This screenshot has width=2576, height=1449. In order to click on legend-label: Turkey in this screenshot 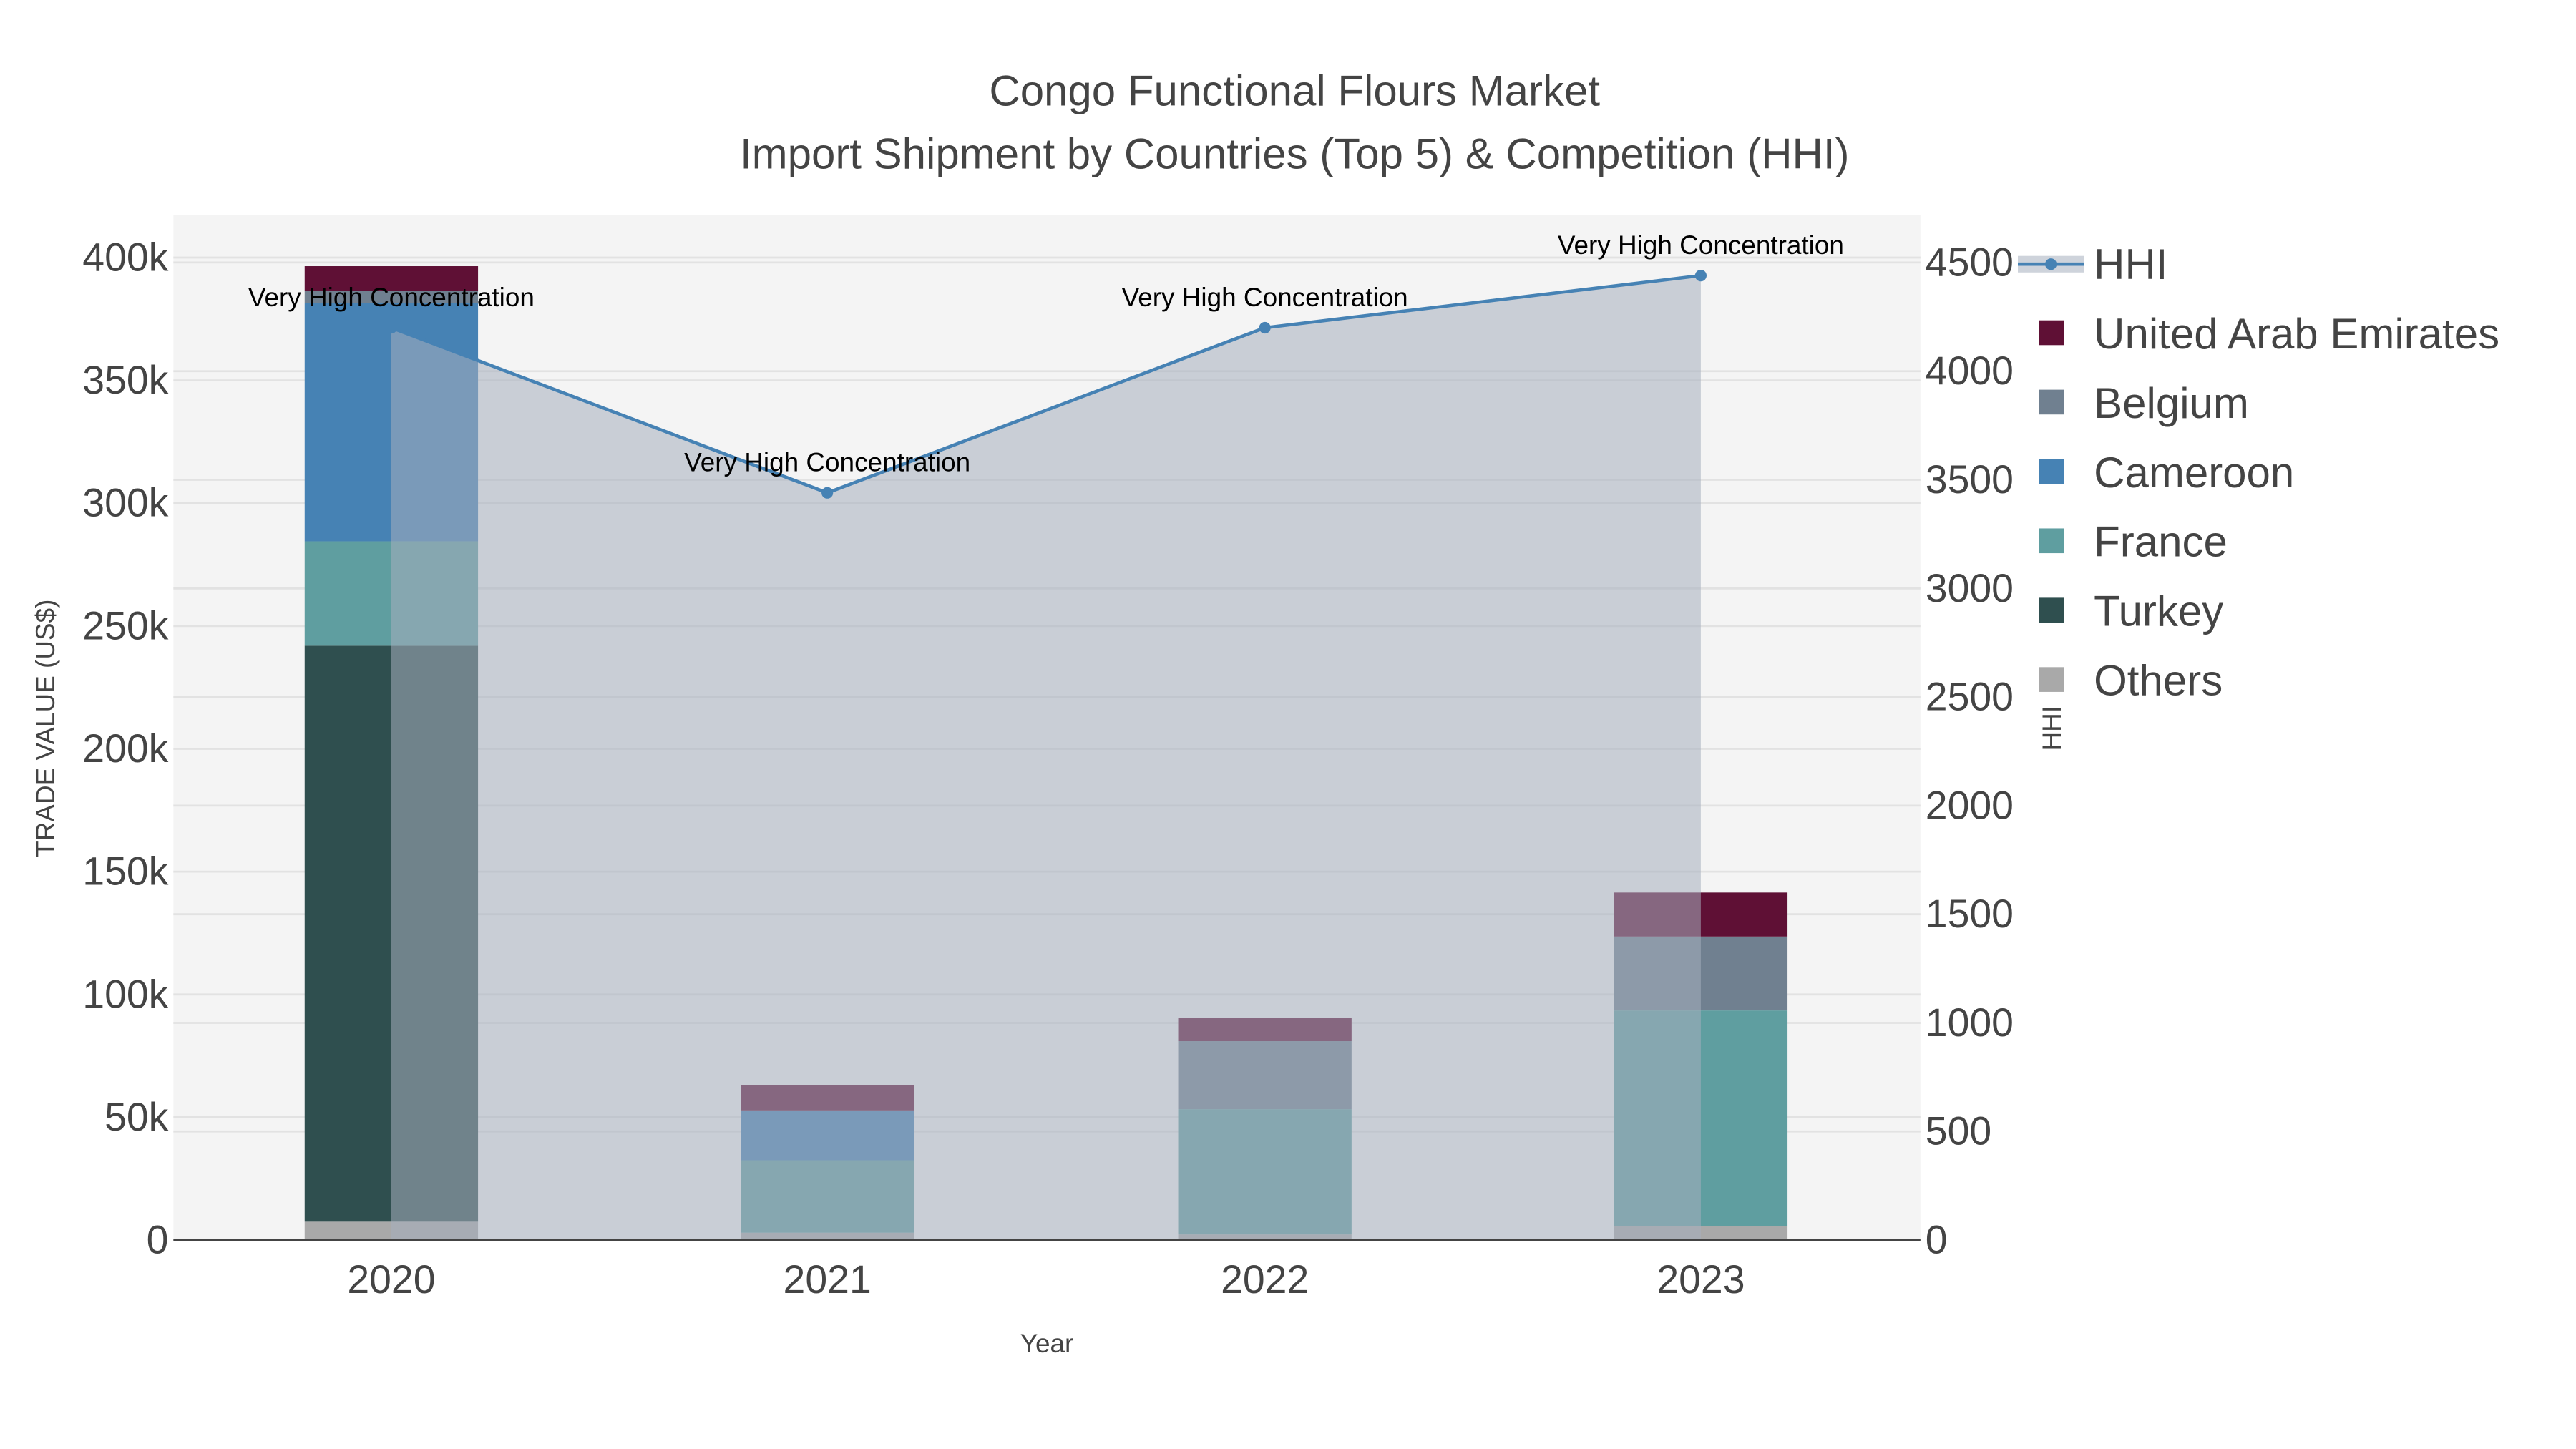, I will do `click(2158, 611)`.